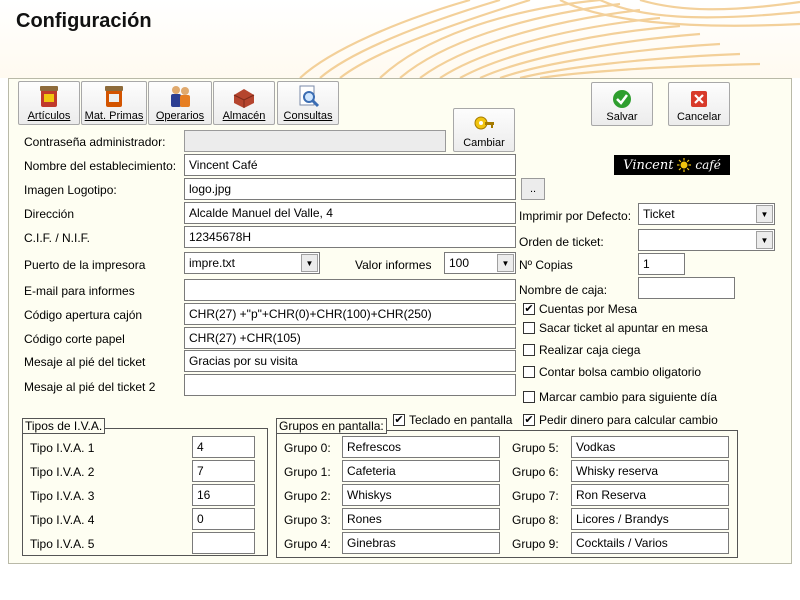 This screenshot has height=600, width=800. What do you see at coordinates (85, 362) in the screenshot?
I see `msg-pie-label: Mesaje al pié del ticket` at bounding box center [85, 362].